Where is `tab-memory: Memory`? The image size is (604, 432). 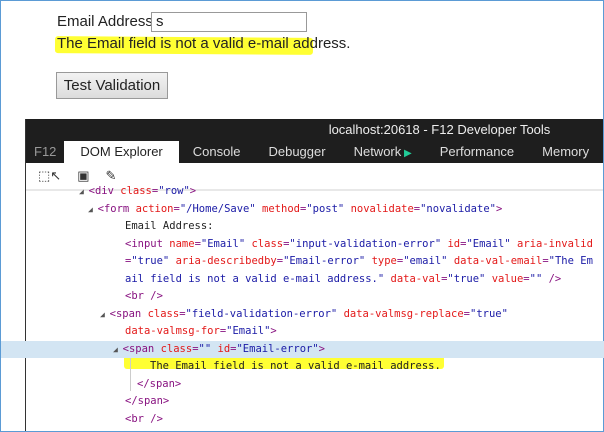 tab-memory: Memory is located at coordinates (565, 152).